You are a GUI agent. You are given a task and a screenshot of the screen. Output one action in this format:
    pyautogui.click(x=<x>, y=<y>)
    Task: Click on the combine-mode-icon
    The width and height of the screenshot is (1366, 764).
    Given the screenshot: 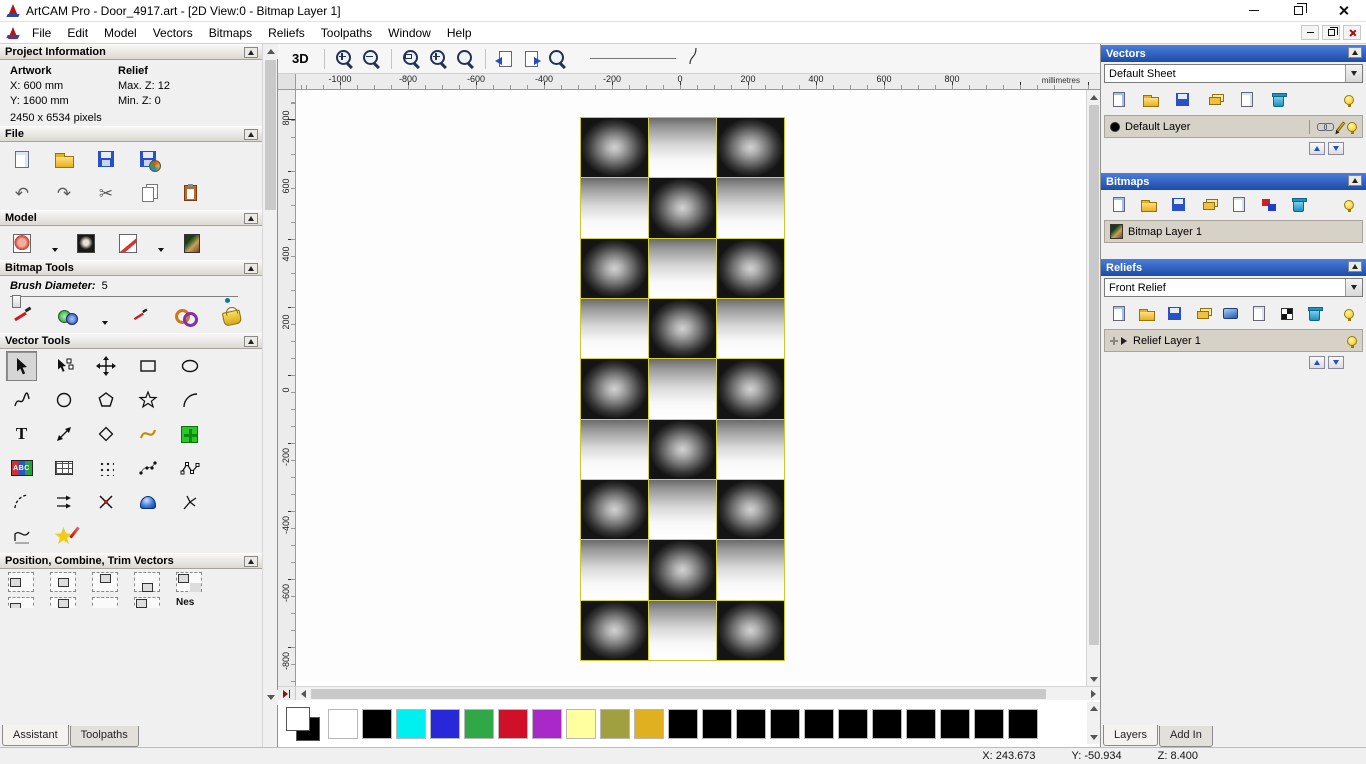 What is the action you would take?
    pyautogui.click(x=1119, y=341)
    